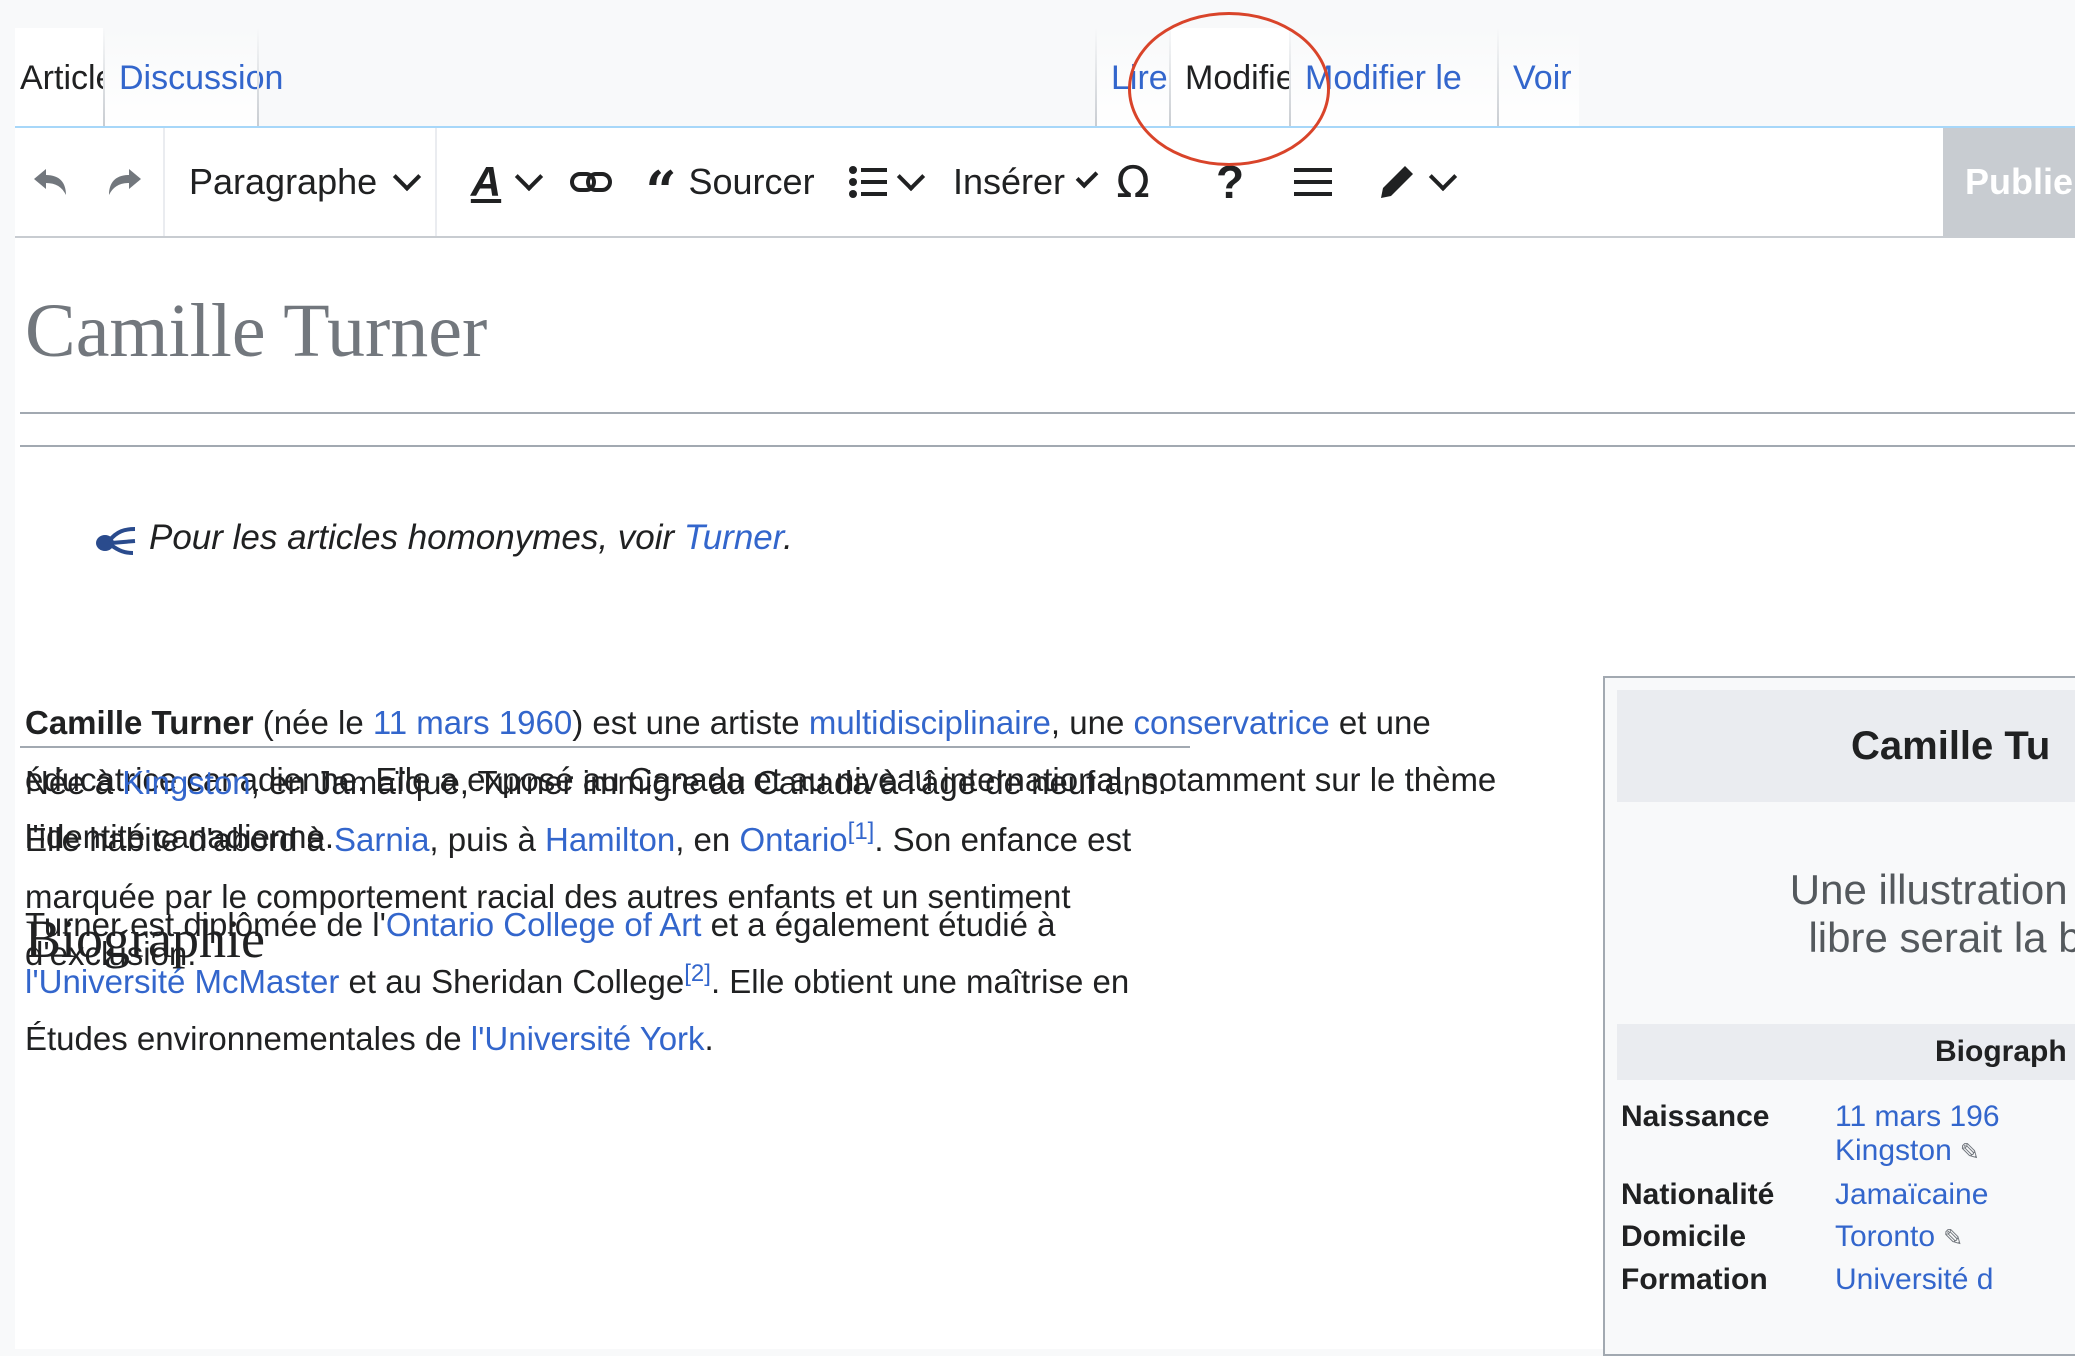  I want to click on turner-link: Turner, so click(733, 537).